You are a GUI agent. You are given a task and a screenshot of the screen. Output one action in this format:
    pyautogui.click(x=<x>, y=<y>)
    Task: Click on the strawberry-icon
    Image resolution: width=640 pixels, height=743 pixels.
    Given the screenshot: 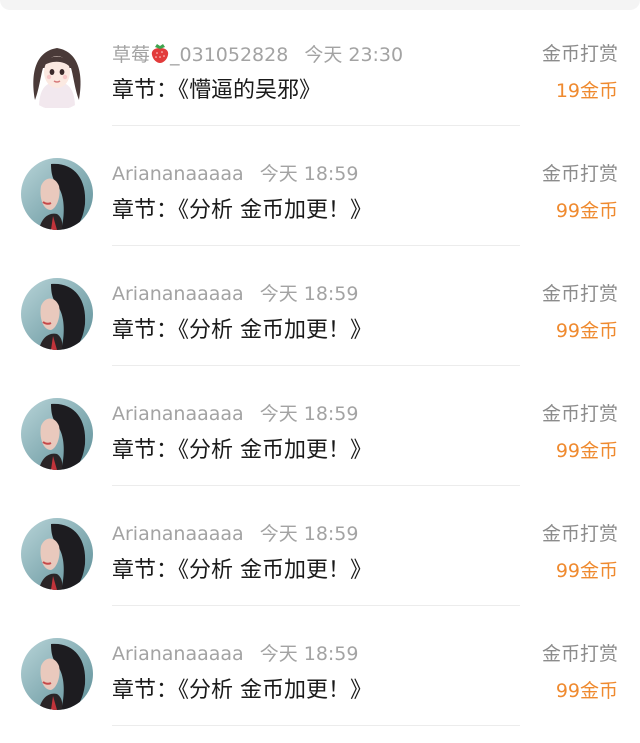 What is the action you would take?
    pyautogui.click(x=160, y=53)
    